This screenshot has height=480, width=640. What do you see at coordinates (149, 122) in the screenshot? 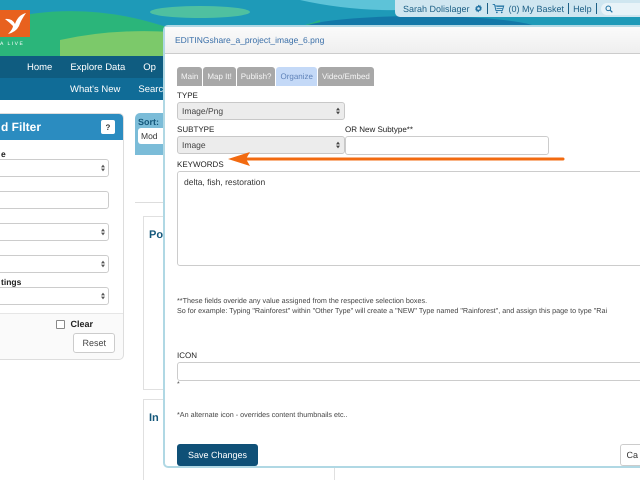
I see `sort-label: Sort:` at bounding box center [149, 122].